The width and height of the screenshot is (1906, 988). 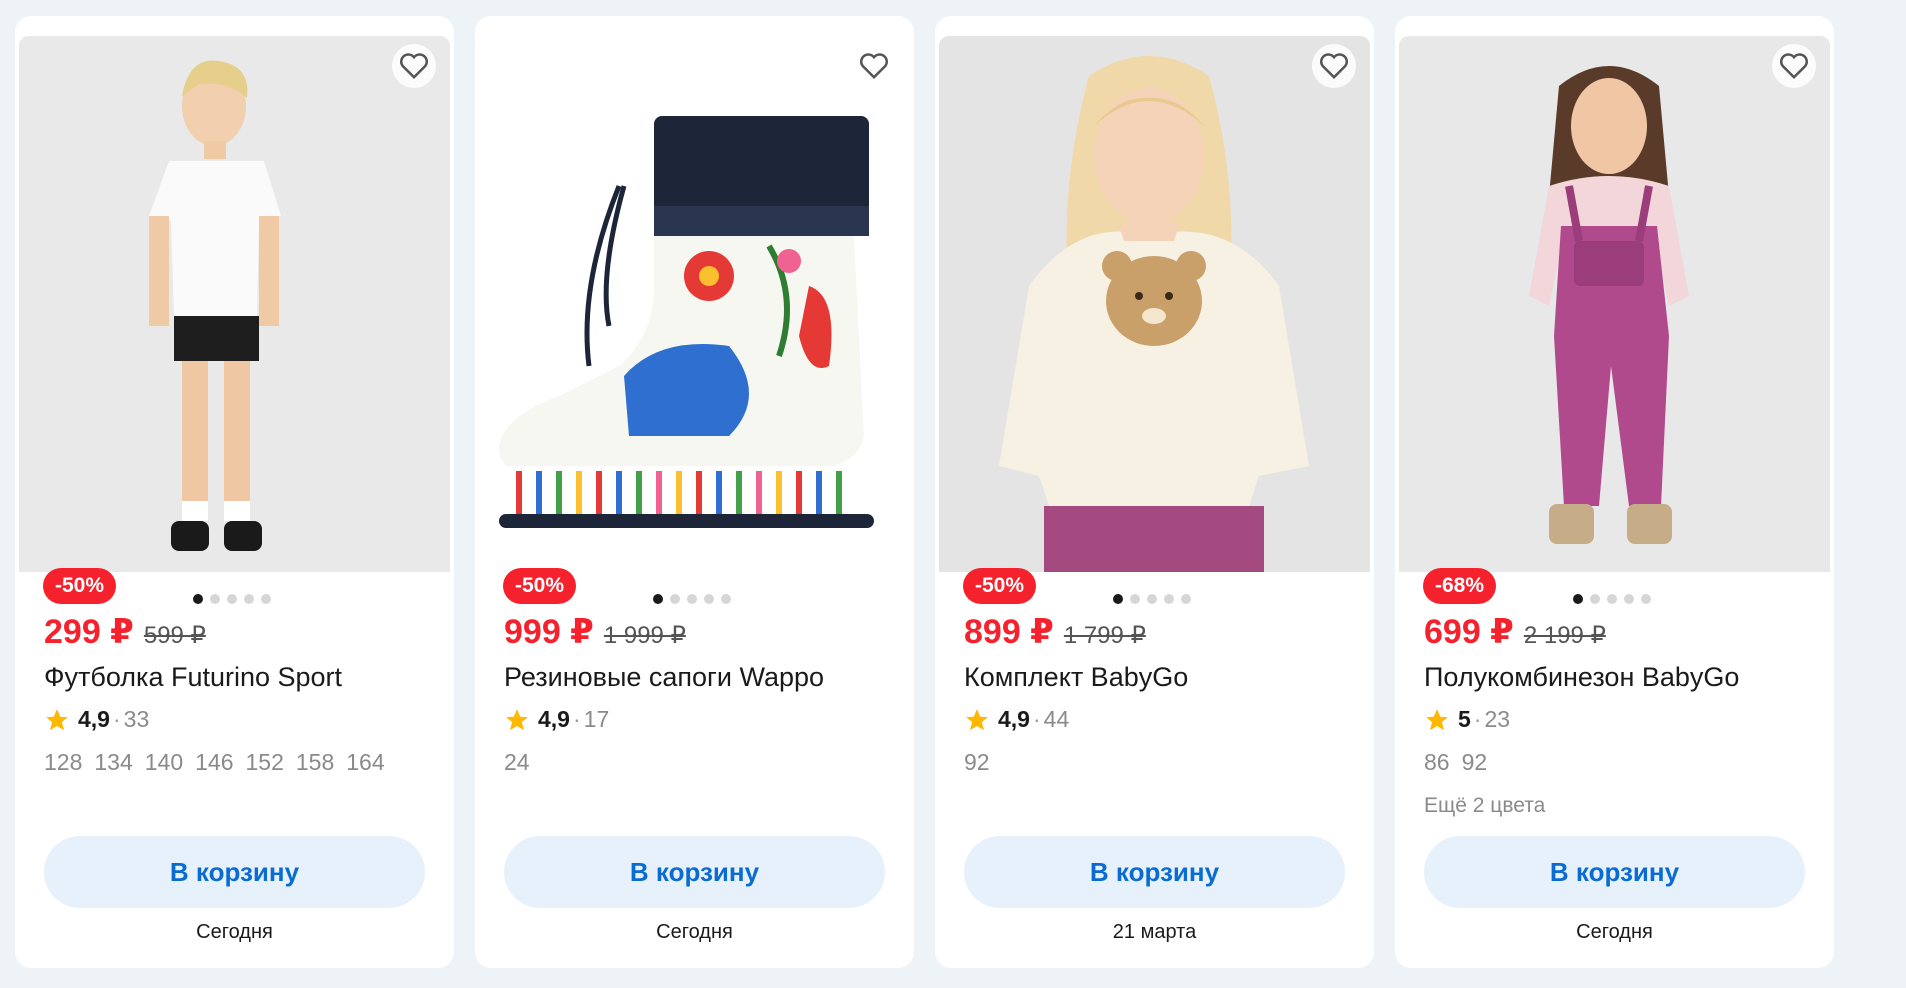 I want to click on price-block: 299 ₽ 599 ₽, so click(x=125, y=632).